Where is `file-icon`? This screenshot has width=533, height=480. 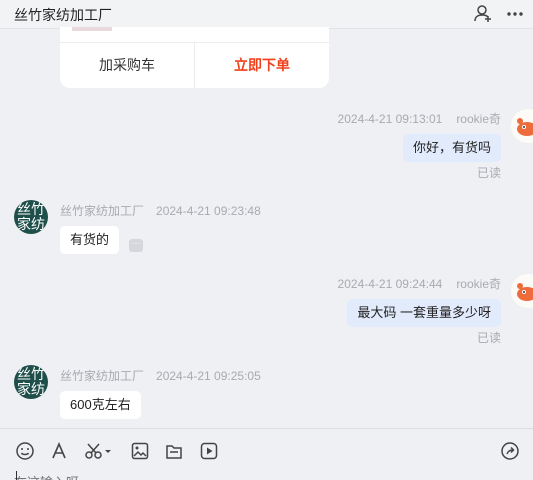
file-icon is located at coordinates (174, 451).